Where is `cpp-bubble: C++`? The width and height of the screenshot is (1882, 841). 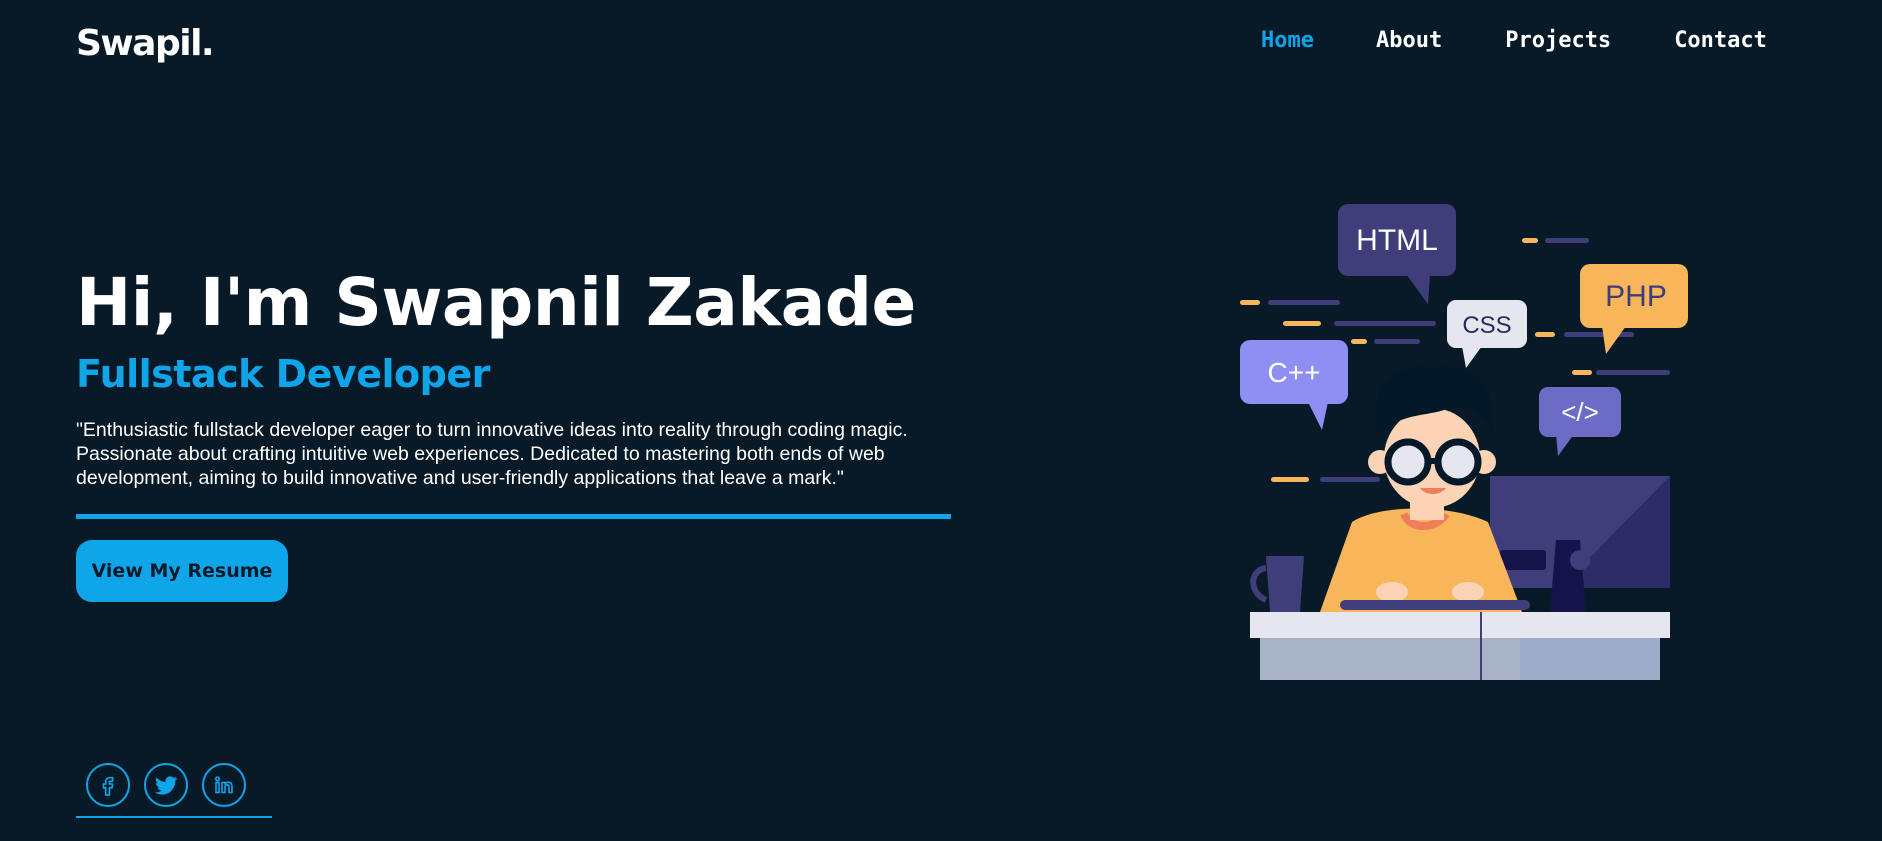
cpp-bubble: C++ is located at coordinates (1294, 385).